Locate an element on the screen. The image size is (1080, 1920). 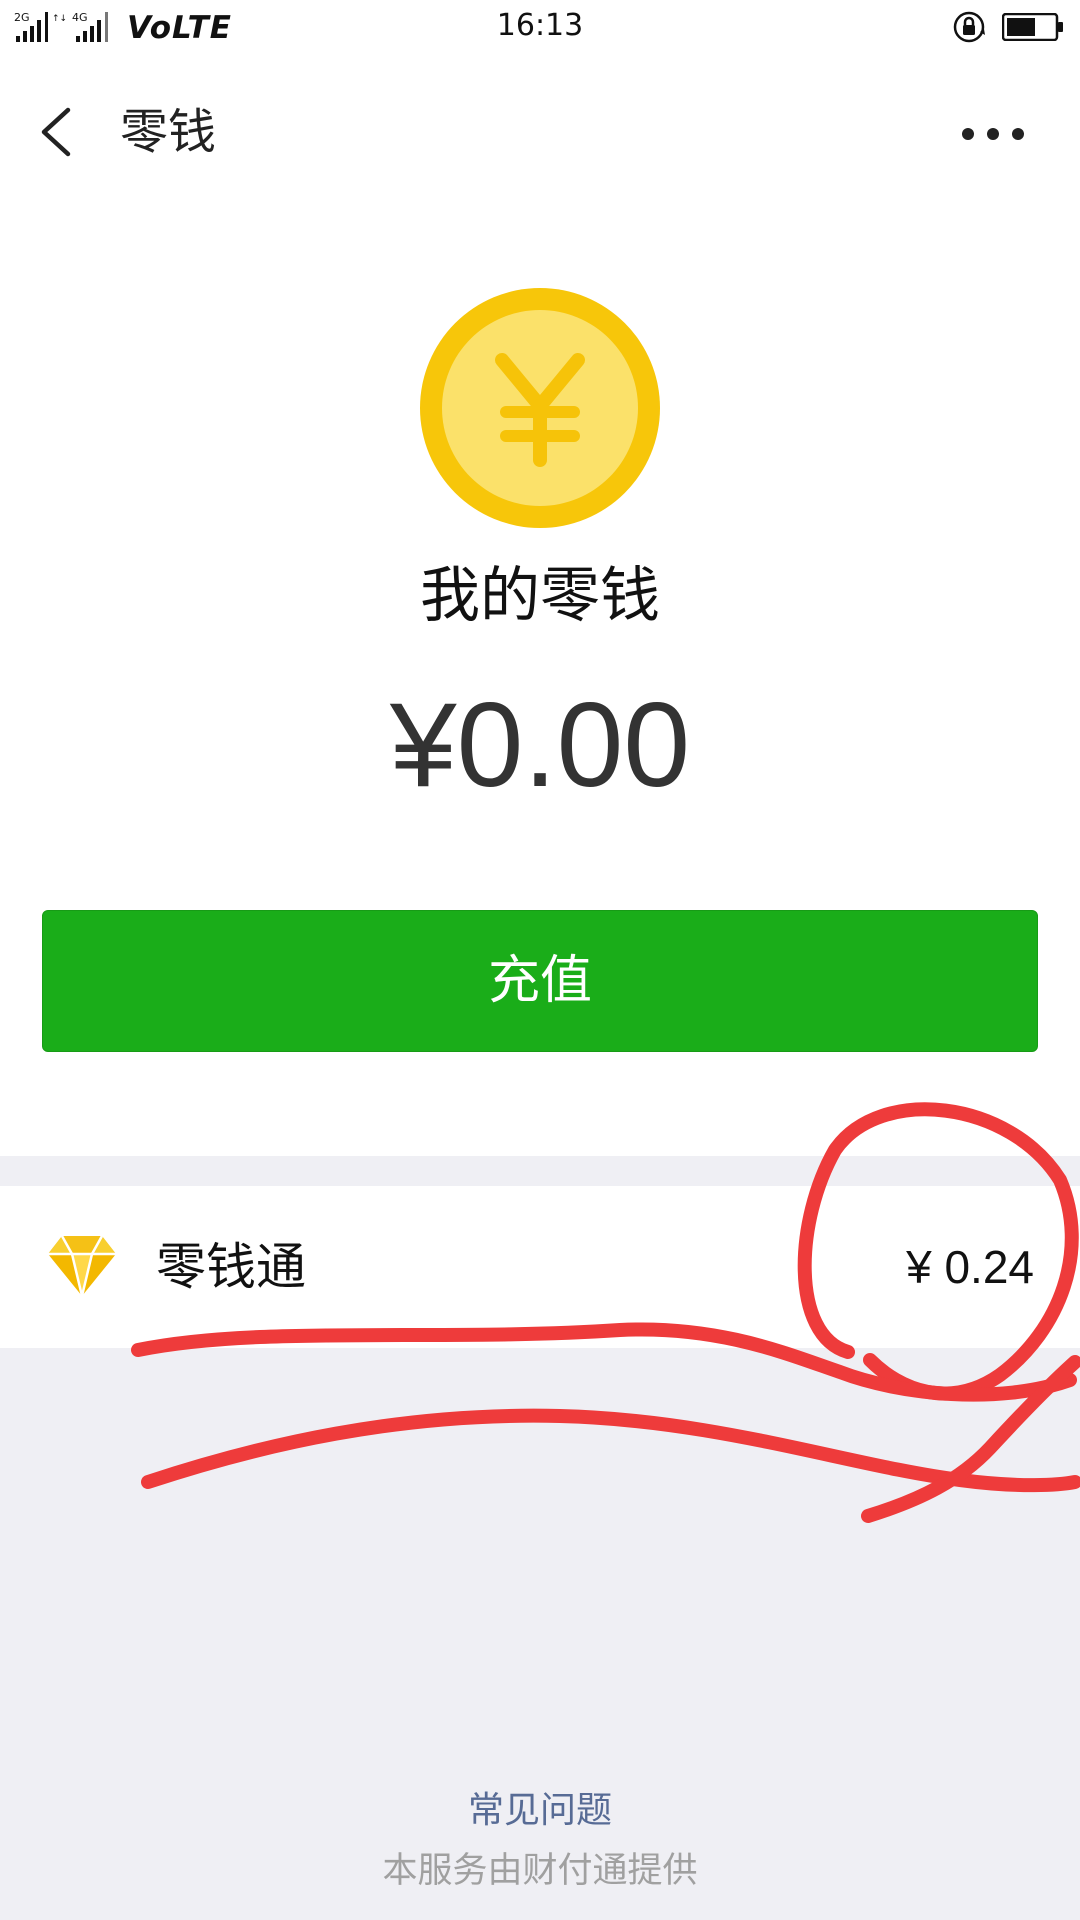
status-time: 16:13 is located at coordinates (540, 25).